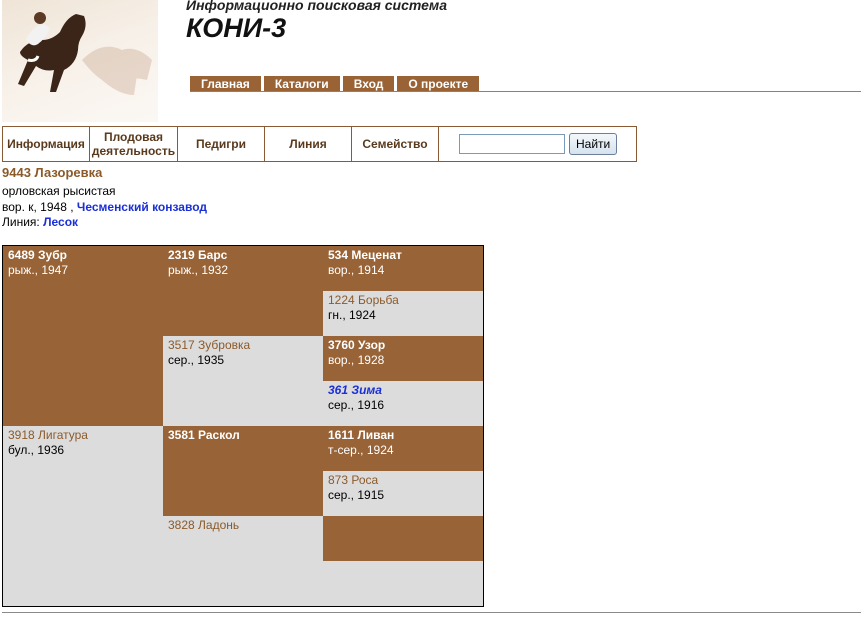 Image resolution: width=861 pixels, height=622 pixels. Describe the element at coordinates (301, 84) in the screenshot. I see `nav-catalogs: Каталоги` at that location.